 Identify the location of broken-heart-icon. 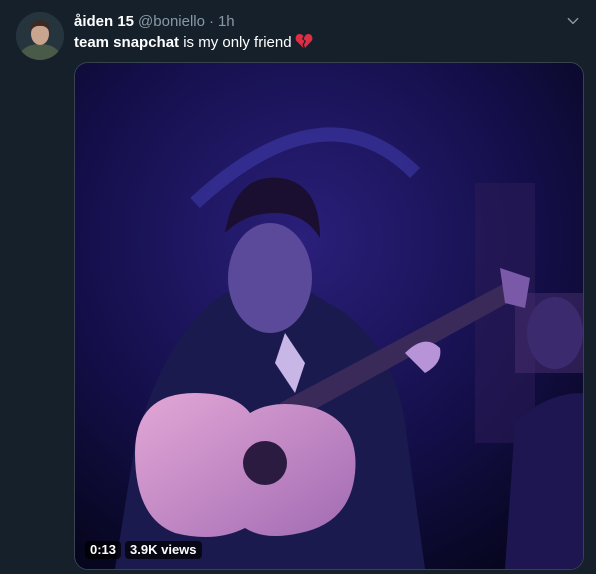
(303, 41).